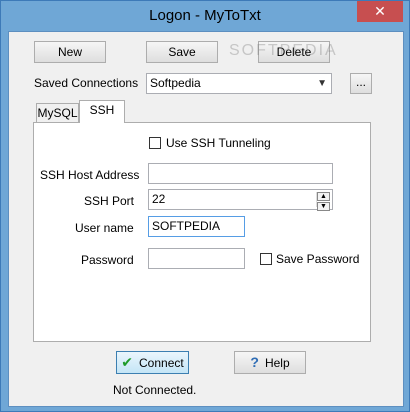 This screenshot has height=412, width=410. Describe the element at coordinates (70, 52) in the screenshot. I see `new-button: New` at that location.